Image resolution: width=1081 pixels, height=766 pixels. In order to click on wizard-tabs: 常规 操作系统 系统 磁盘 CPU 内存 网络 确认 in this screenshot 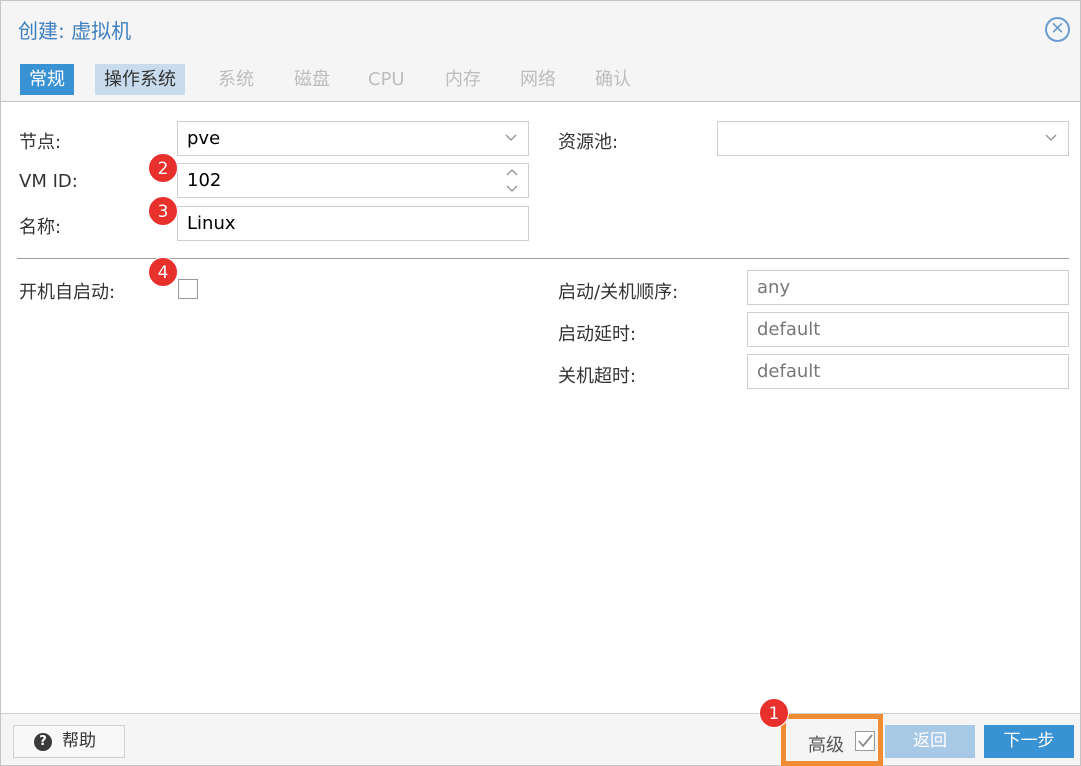, I will do `click(540, 79)`.